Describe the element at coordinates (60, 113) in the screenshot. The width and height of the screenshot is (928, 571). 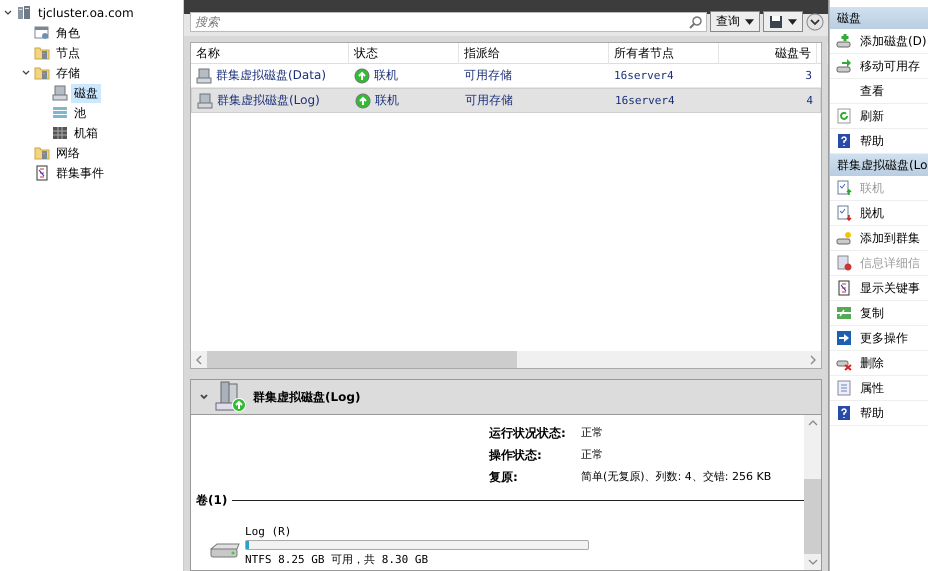
I see `stacked-bars-icon` at that location.